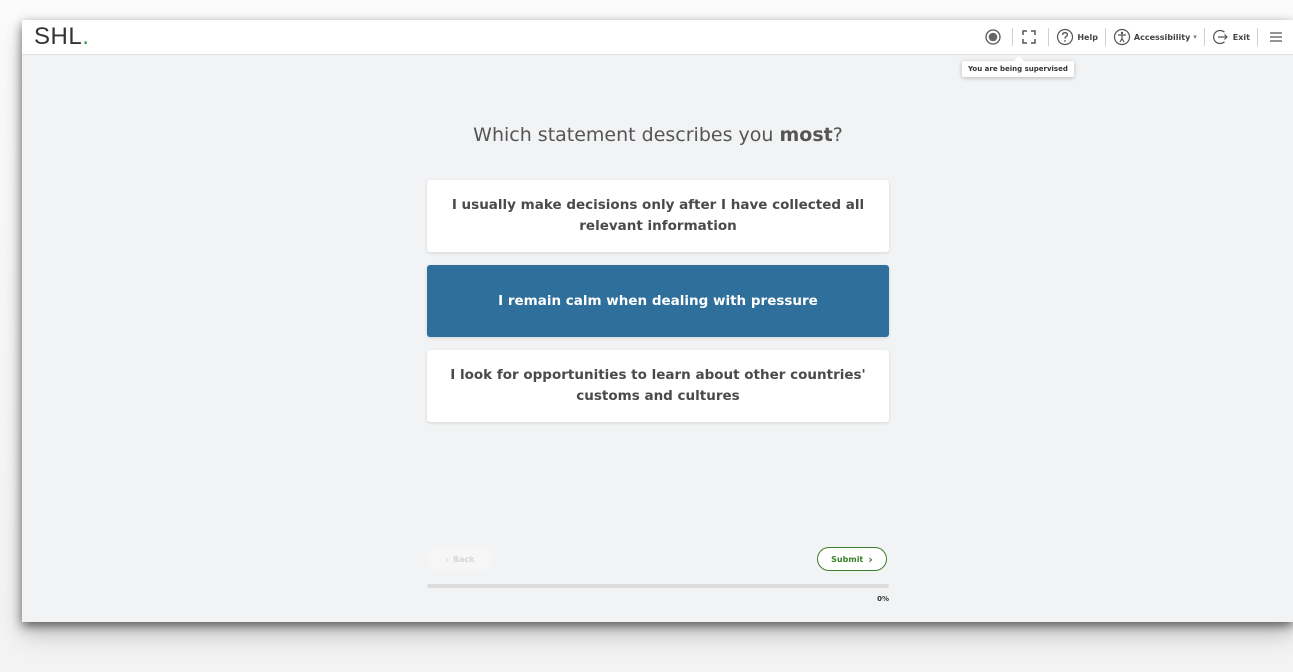 The width and height of the screenshot is (1293, 672). What do you see at coordinates (658, 586) in the screenshot?
I see `progress-bar` at bounding box center [658, 586].